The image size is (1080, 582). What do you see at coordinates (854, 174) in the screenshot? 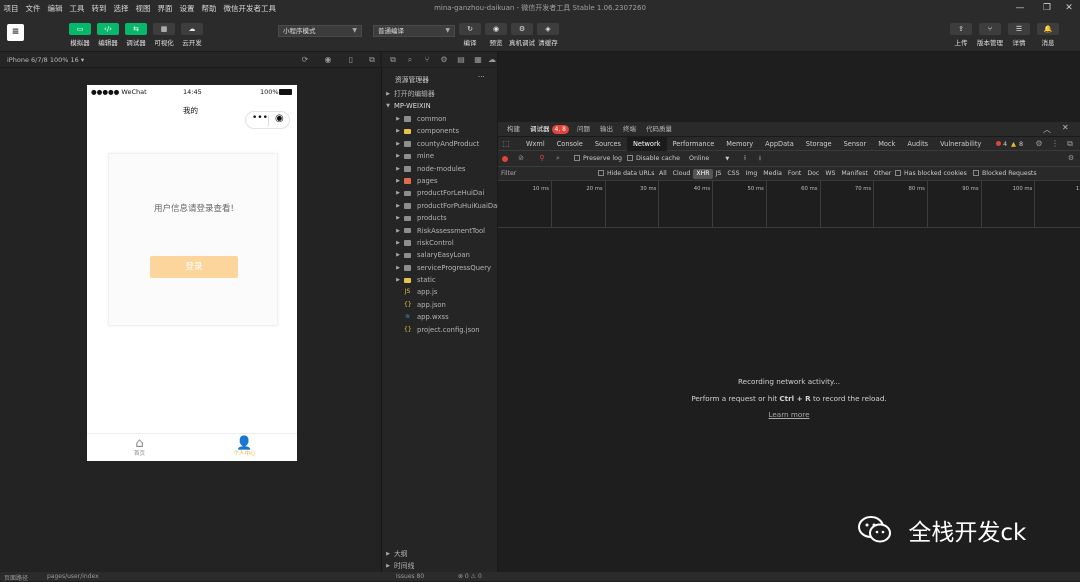
I see `type-filter-manifest: Manifest` at bounding box center [854, 174].